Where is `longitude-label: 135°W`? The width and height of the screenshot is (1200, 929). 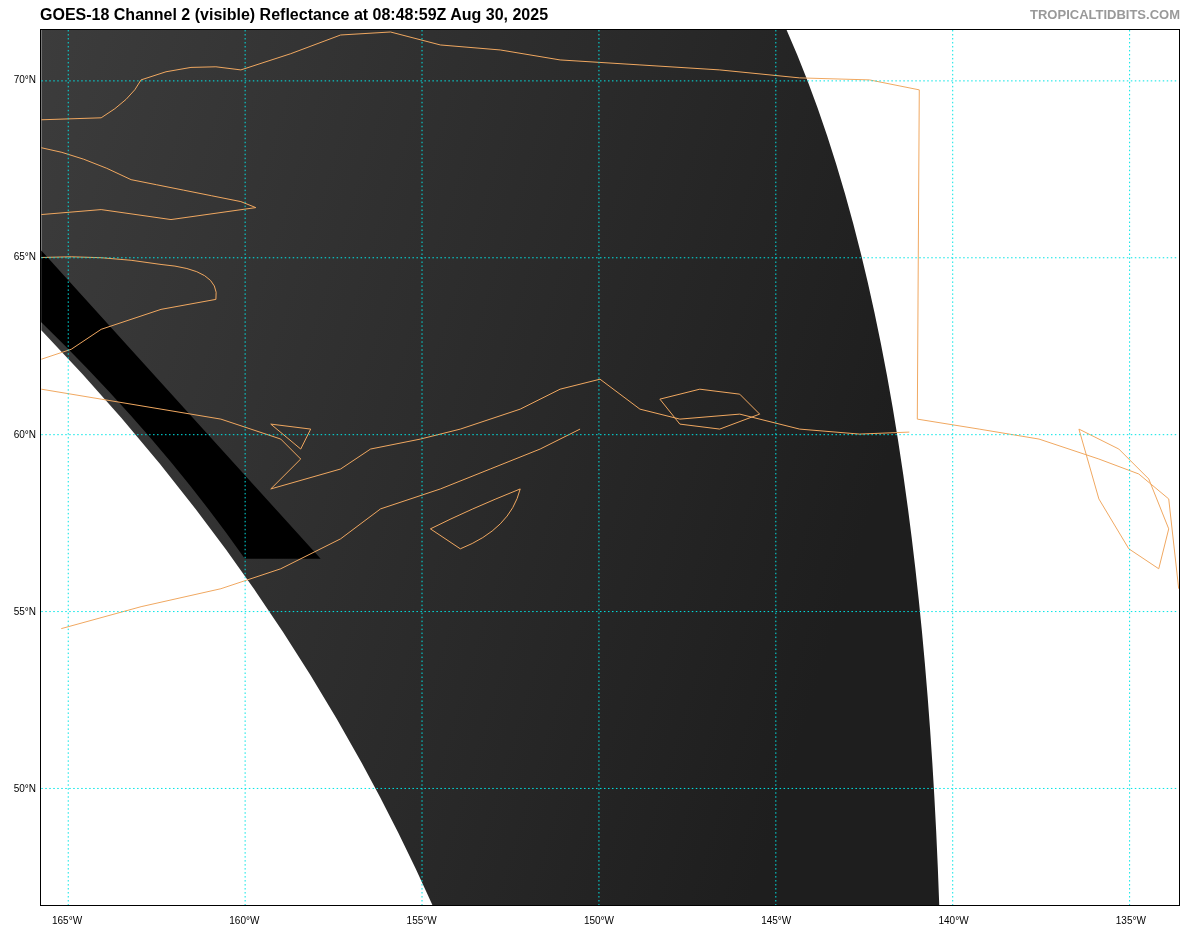
longitude-label: 135°W is located at coordinates (1130, 920).